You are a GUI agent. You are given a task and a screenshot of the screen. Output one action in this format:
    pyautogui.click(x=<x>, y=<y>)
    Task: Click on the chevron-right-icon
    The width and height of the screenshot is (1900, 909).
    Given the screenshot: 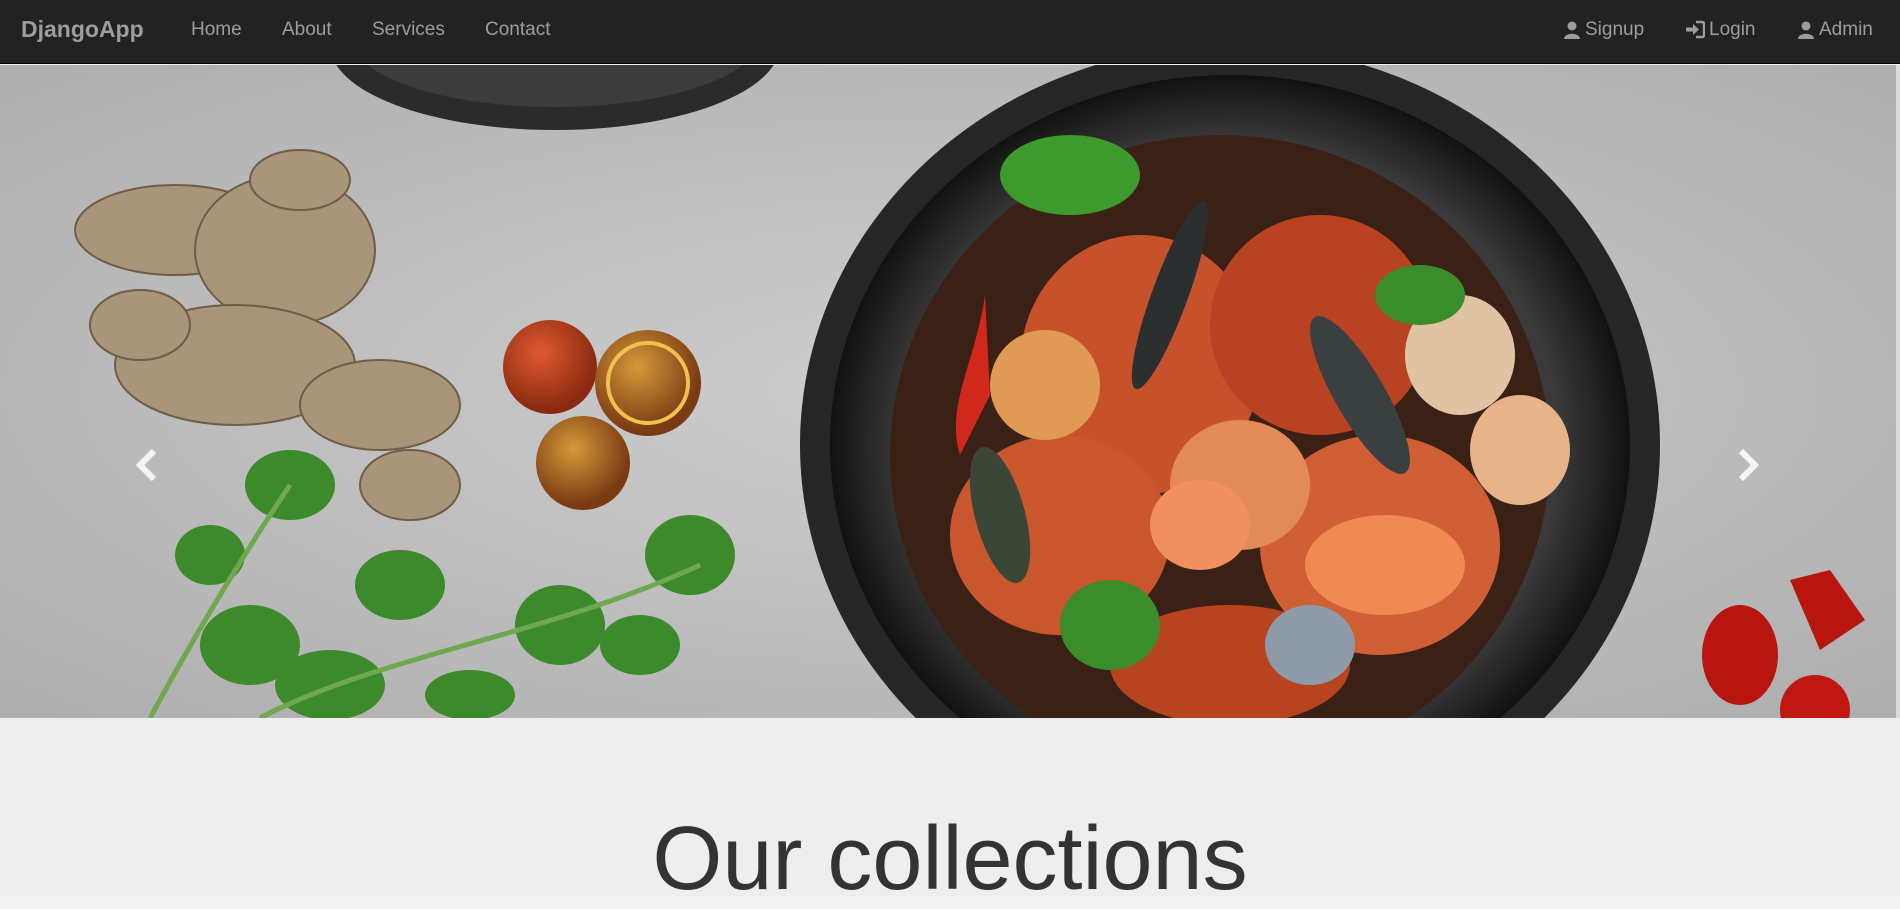 What is the action you would take?
    pyautogui.click(x=1749, y=465)
    